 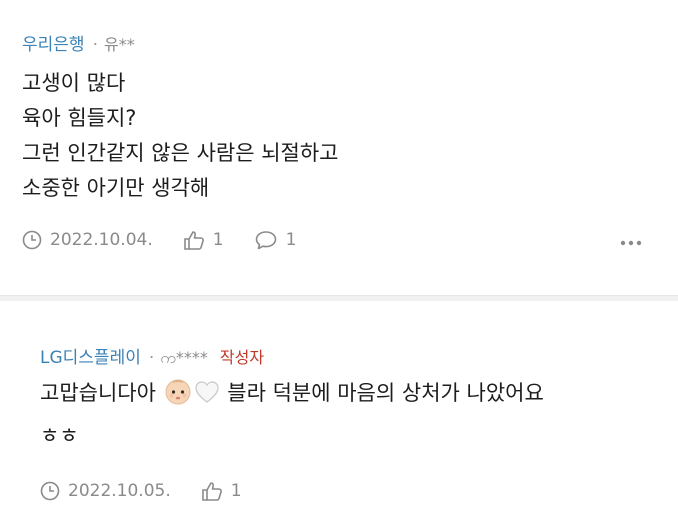 I want to click on reply-text-start: 고맙습니다아, so click(x=101, y=393).